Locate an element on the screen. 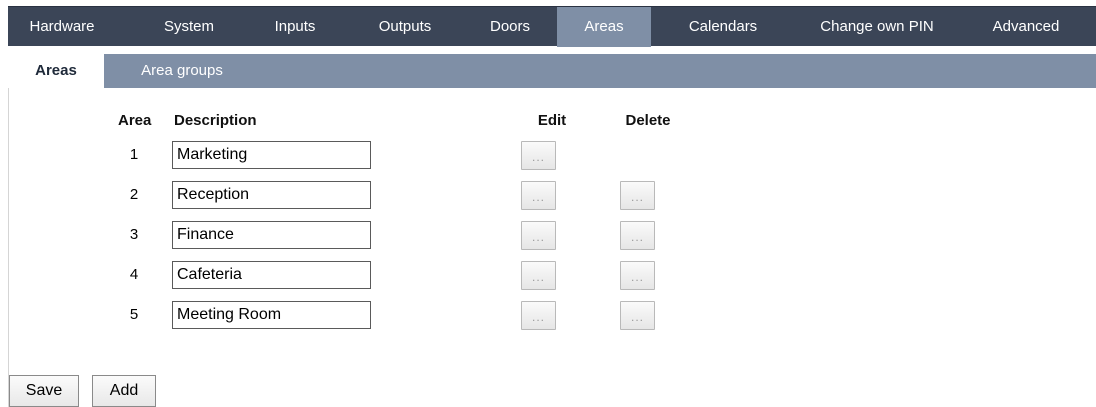 The image size is (1096, 407). header-area: Area is located at coordinates (135, 120).